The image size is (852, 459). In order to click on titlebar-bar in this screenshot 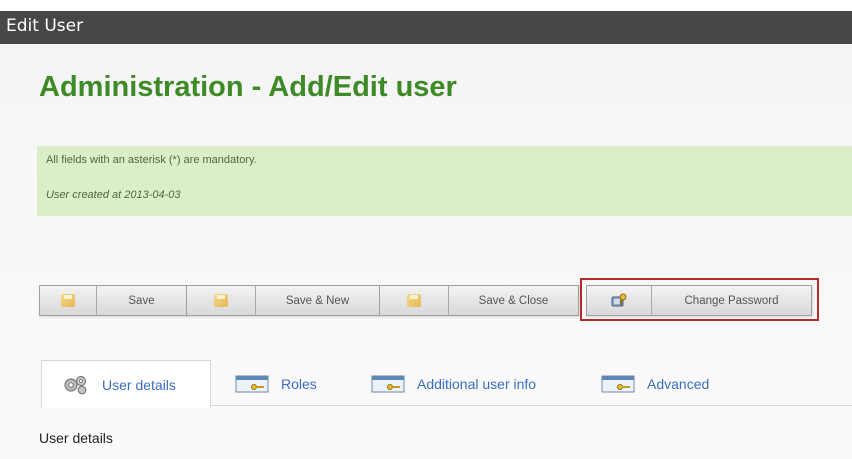, I will do `click(426, 27)`.